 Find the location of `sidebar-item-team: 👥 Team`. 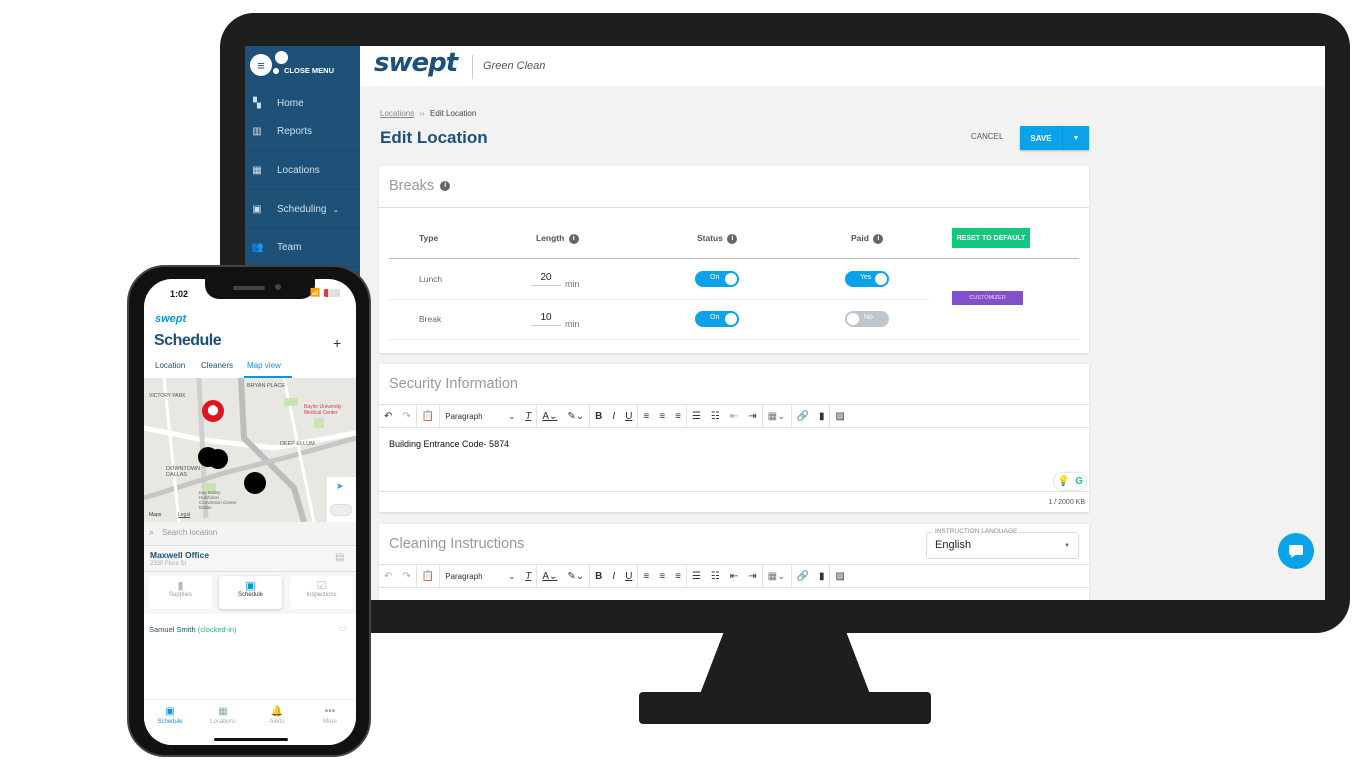

sidebar-item-team: 👥 Team is located at coordinates (302, 248).